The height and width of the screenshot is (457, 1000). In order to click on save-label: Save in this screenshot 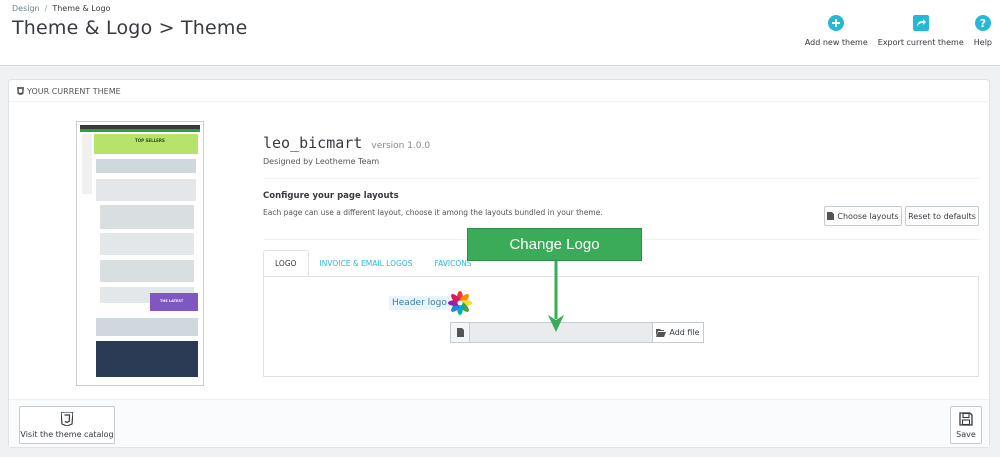, I will do `click(966, 434)`.